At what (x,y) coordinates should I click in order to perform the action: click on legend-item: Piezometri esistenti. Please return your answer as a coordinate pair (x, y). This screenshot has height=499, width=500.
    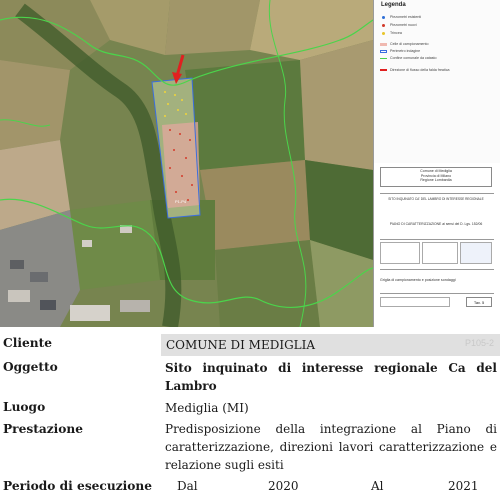
    Looking at the image, I should click on (400, 17).